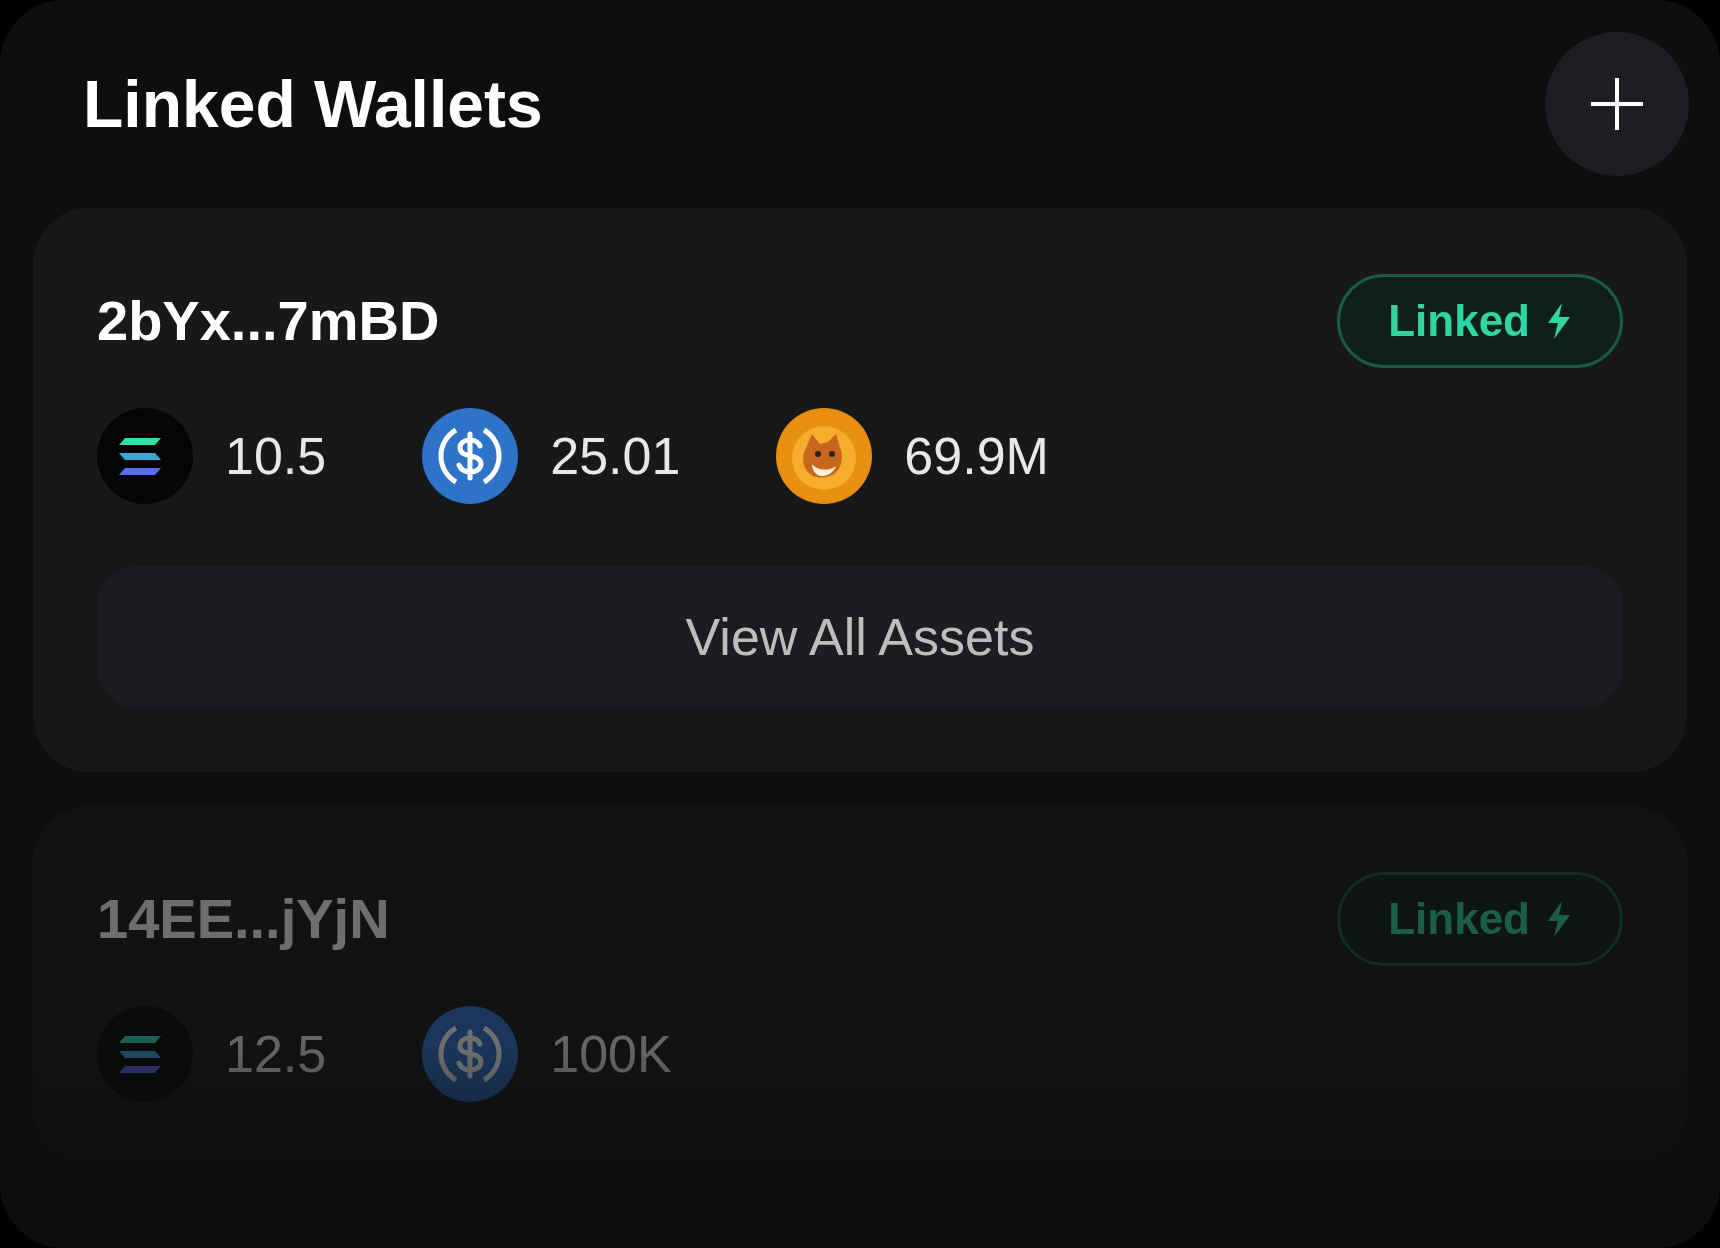 The image size is (1720, 1248). I want to click on dog-token-icon, so click(824, 456).